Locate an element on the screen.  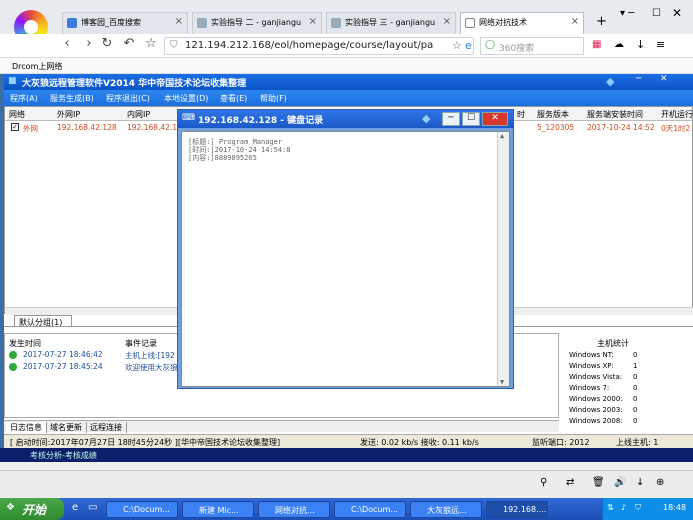
reload-icon: ↻ is located at coordinates (107, 43).